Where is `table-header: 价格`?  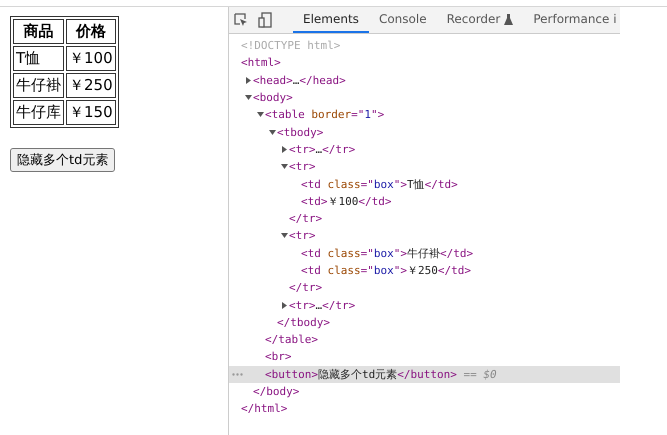
table-header: 价格 is located at coordinates (91, 31).